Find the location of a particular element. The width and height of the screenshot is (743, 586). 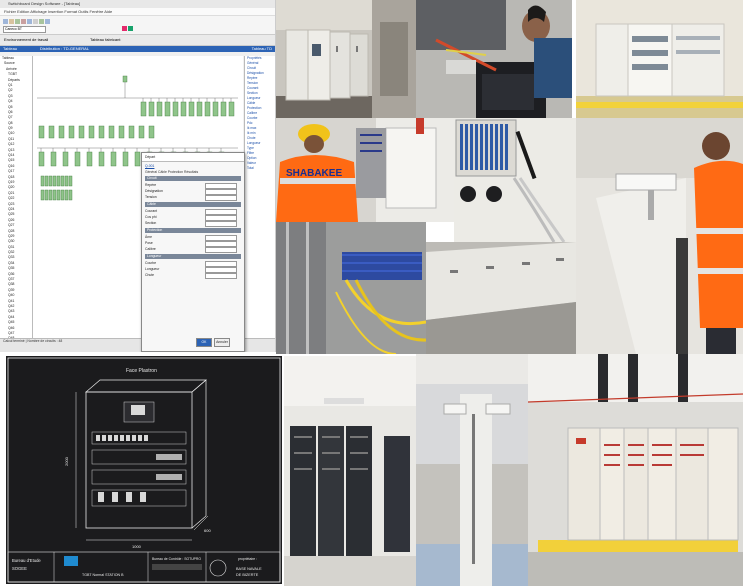

dialog-section: Circuit is located at coordinates (193, 178).